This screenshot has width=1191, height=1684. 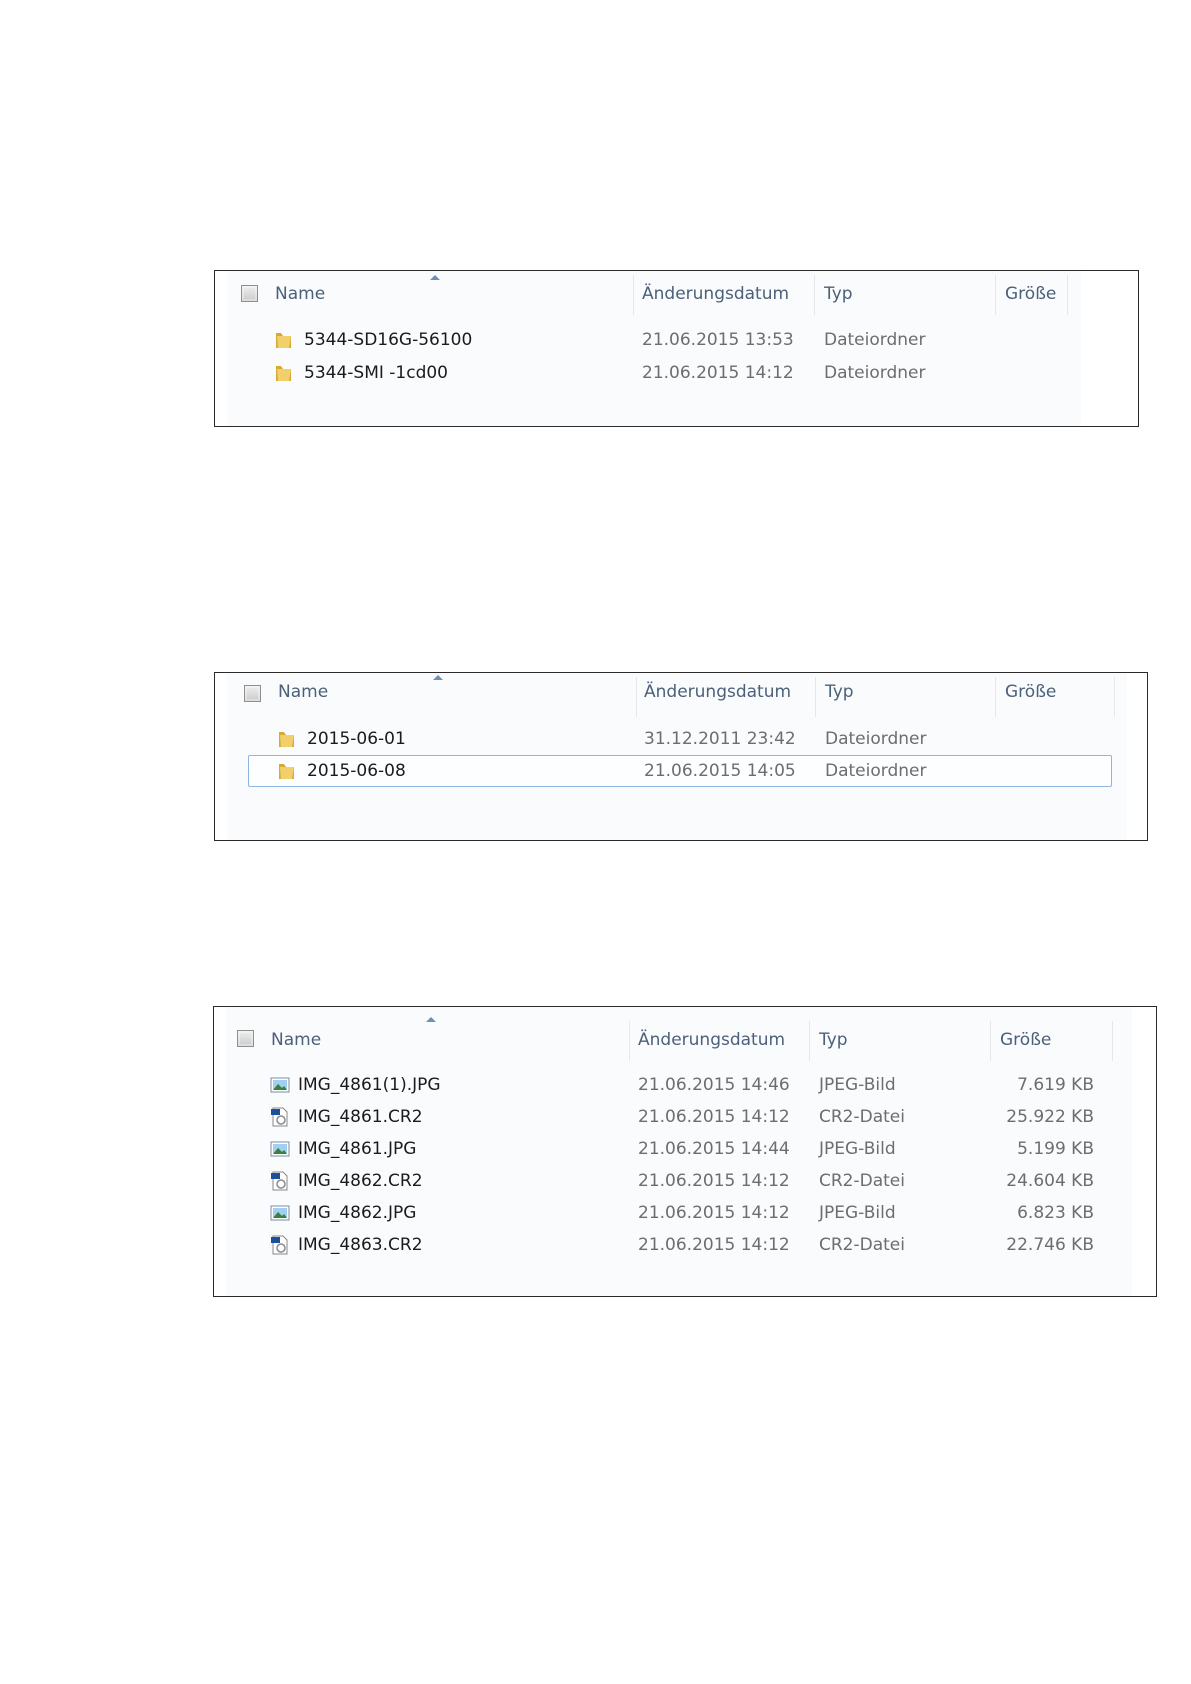 What do you see at coordinates (718, 340) in the screenshot?
I see `file-date: 21.06.2015 13:53` at bounding box center [718, 340].